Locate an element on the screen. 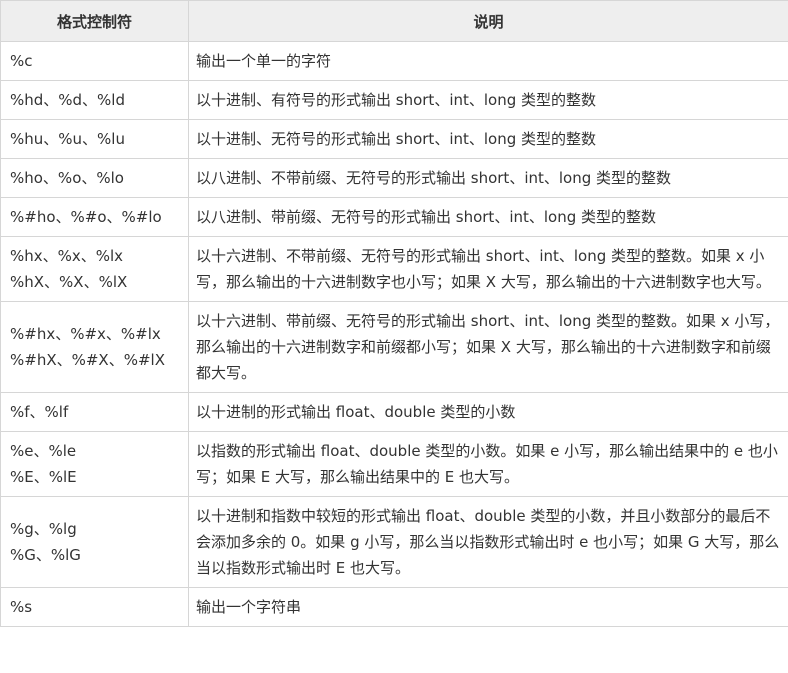 This screenshot has height=673, width=788. spec-text: %hx、%x、%lx is located at coordinates (67, 256).